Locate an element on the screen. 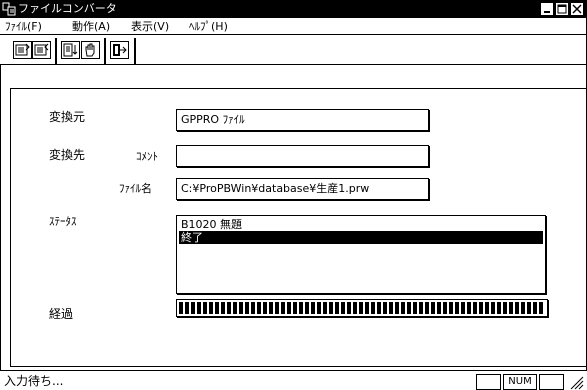 This screenshot has height=390, width=587. save-file-button is located at coordinates (41, 50).